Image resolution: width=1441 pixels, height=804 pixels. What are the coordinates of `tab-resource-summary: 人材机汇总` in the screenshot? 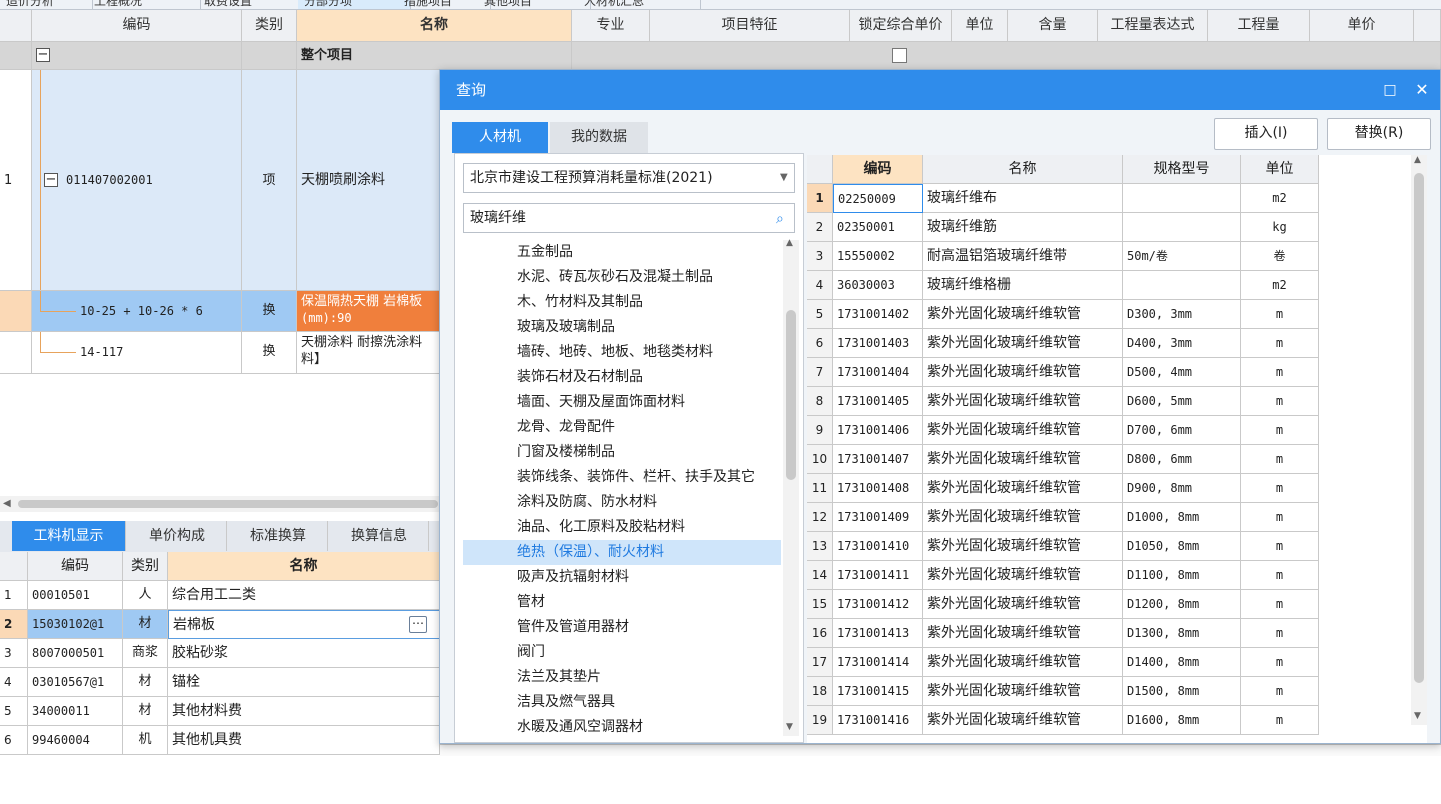 It's located at (639, 4).